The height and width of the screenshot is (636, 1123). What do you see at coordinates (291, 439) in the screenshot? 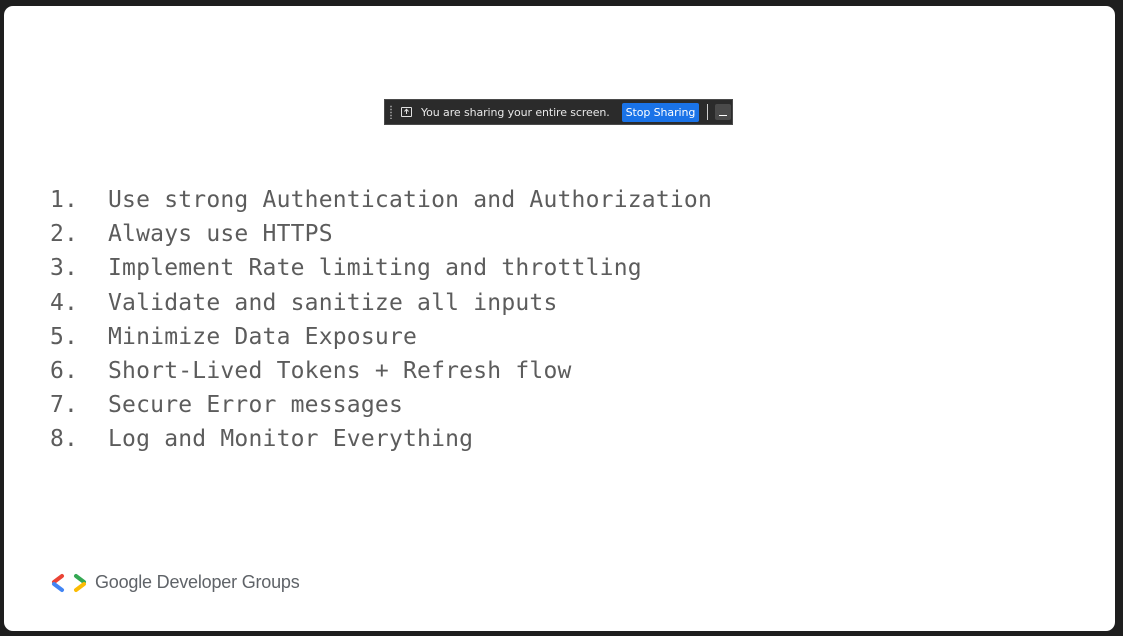
I see `item-text: Log and Monitor Everything` at bounding box center [291, 439].